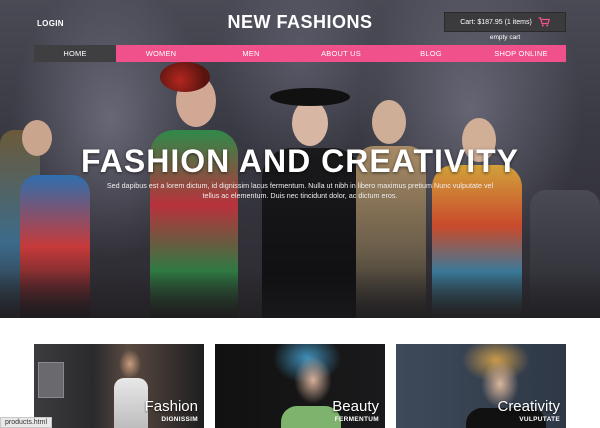 Image resolution: width=600 pixels, height=428 pixels. Describe the element at coordinates (131, 403) in the screenshot. I see `category-card-fashion-figure` at that location.